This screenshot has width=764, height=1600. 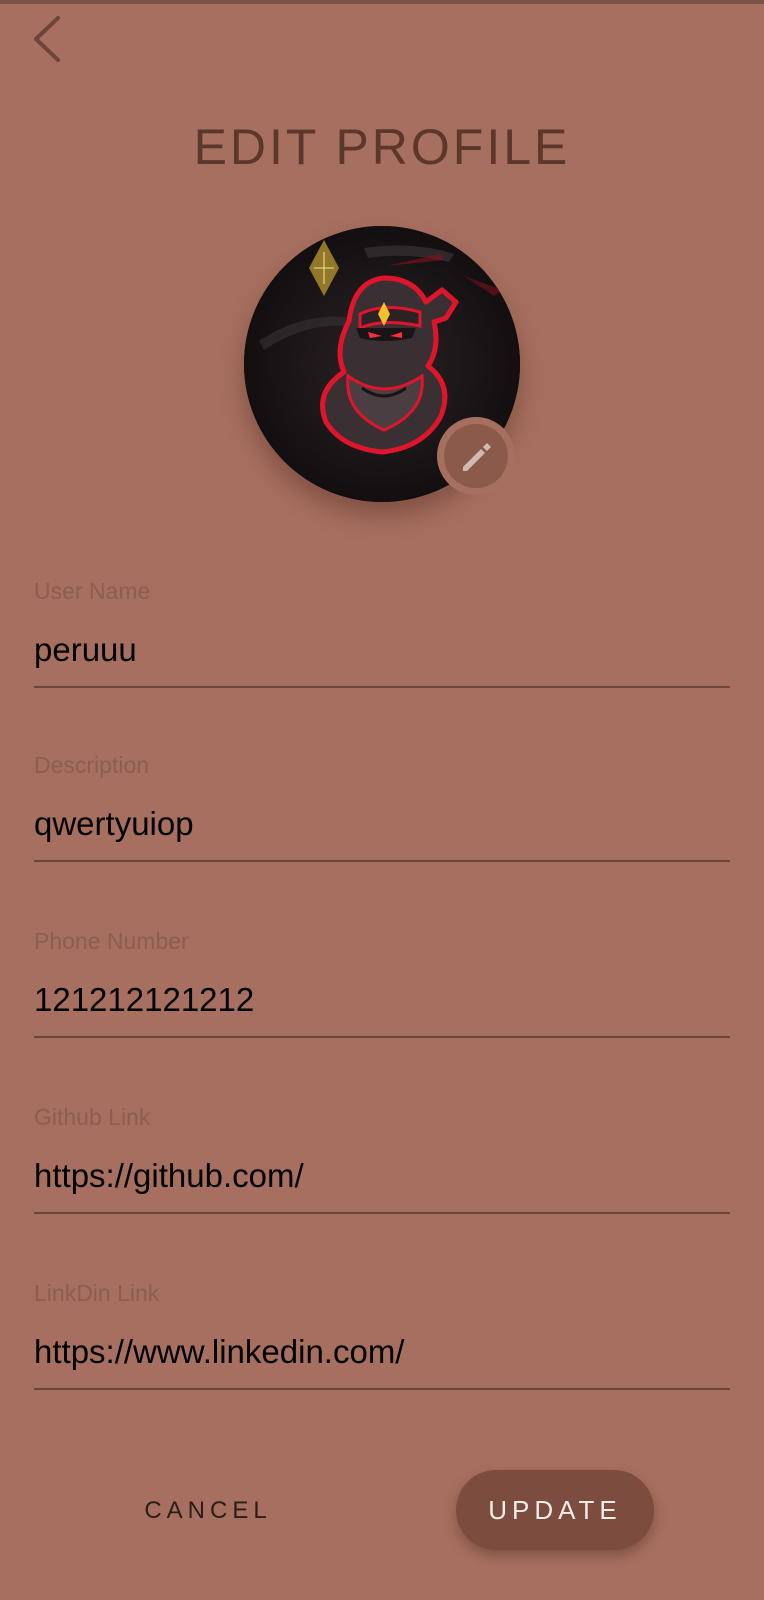 What do you see at coordinates (47, 39) in the screenshot?
I see `chevron-left-icon` at bounding box center [47, 39].